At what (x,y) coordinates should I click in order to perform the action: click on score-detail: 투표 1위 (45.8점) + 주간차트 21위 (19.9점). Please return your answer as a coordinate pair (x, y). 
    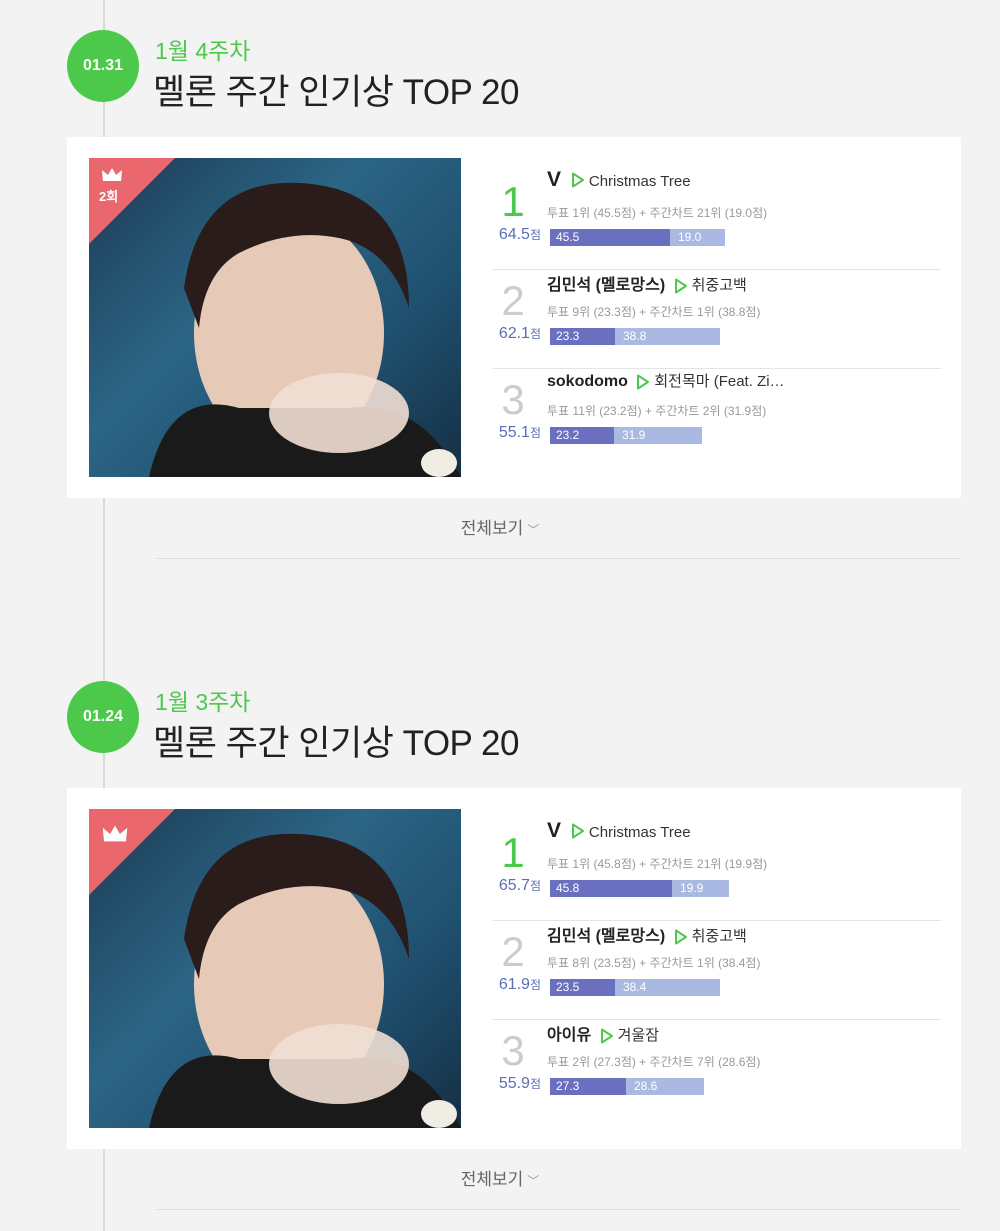
    Looking at the image, I should click on (657, 864).